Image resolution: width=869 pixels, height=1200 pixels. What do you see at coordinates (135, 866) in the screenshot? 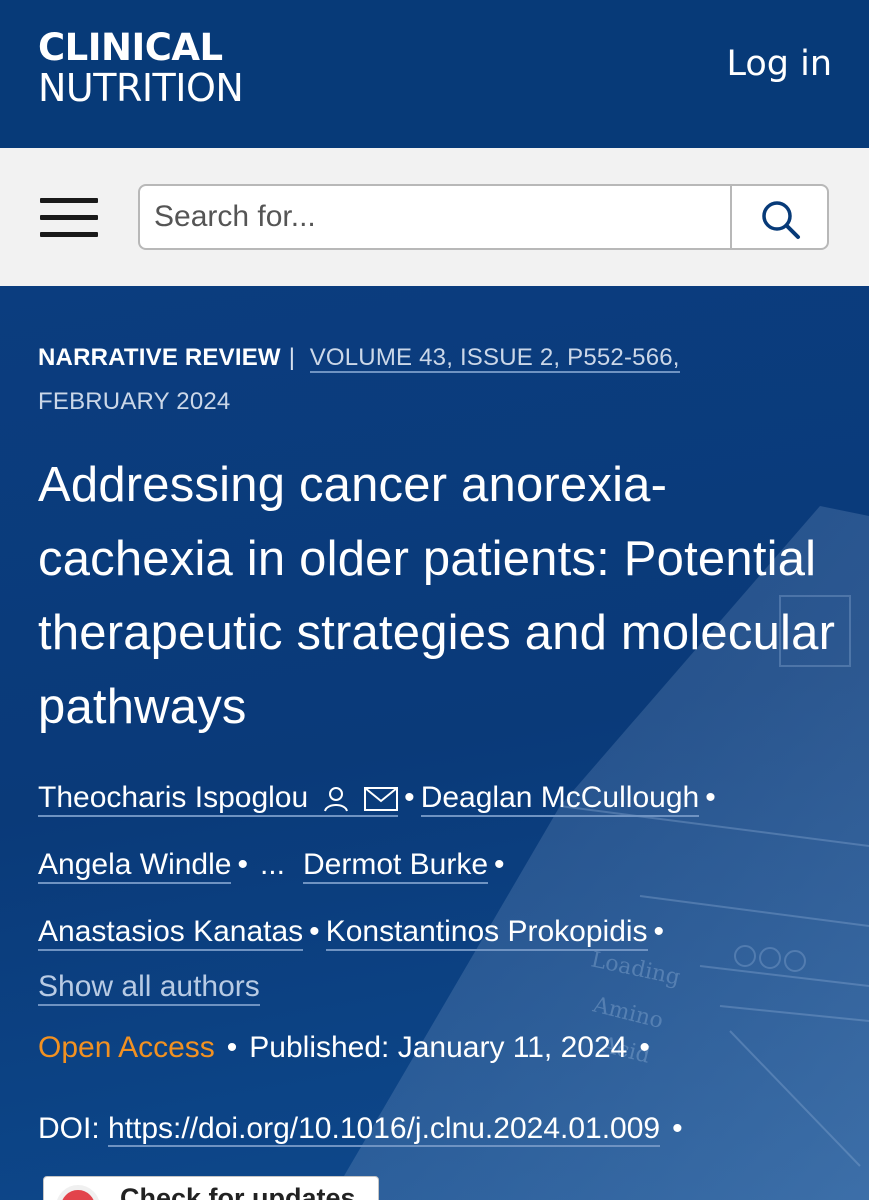
I see `author-link: Angela Windle` at bounding box center [135, 866].